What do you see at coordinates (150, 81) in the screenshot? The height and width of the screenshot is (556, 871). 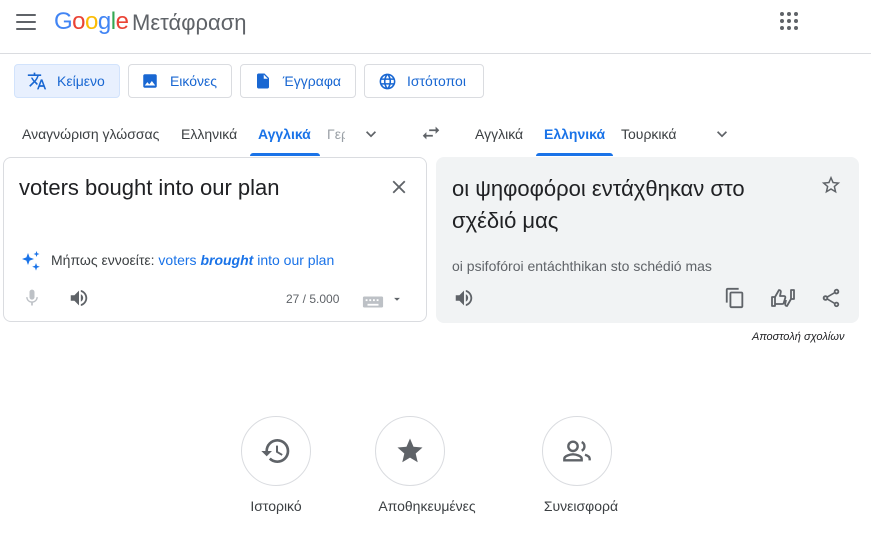 I see `image-icon` at bounding box center [150, 81].